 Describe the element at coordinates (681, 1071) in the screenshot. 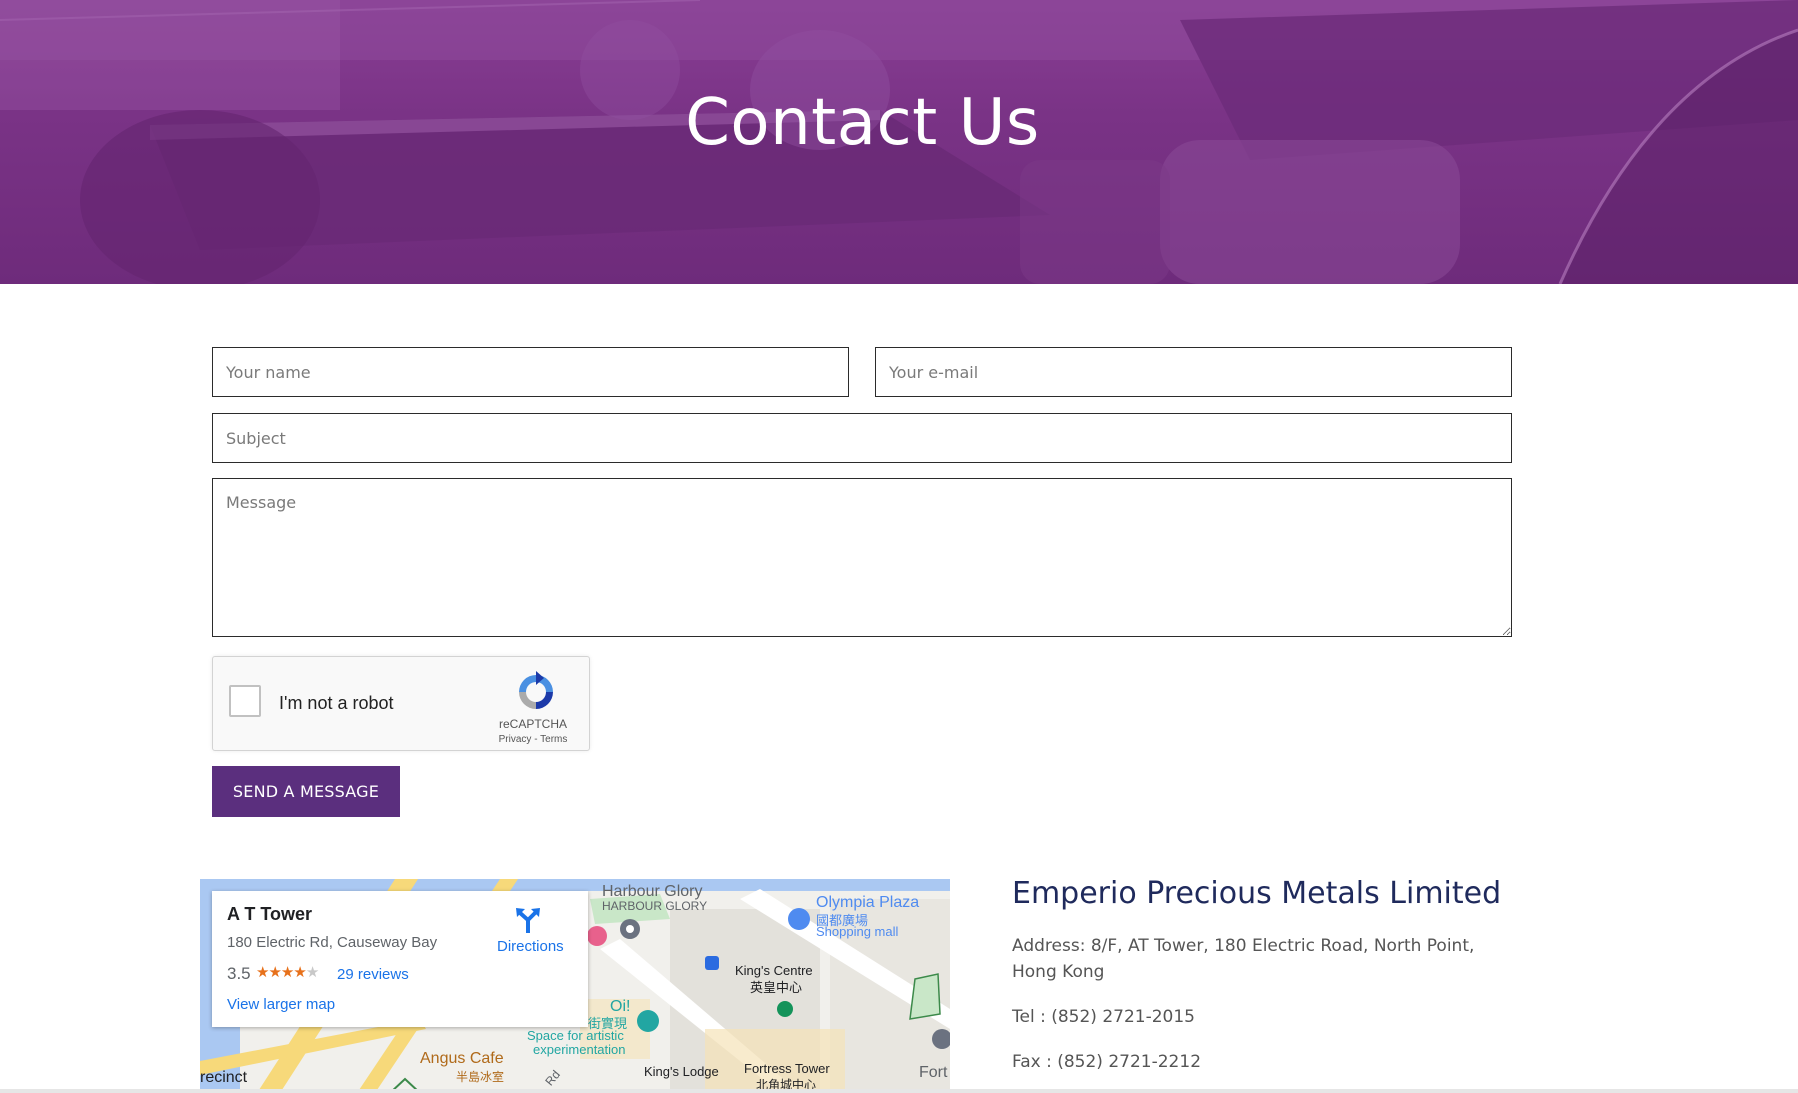

I see `map-label-kings-lodge: King's Lodge` at that location.